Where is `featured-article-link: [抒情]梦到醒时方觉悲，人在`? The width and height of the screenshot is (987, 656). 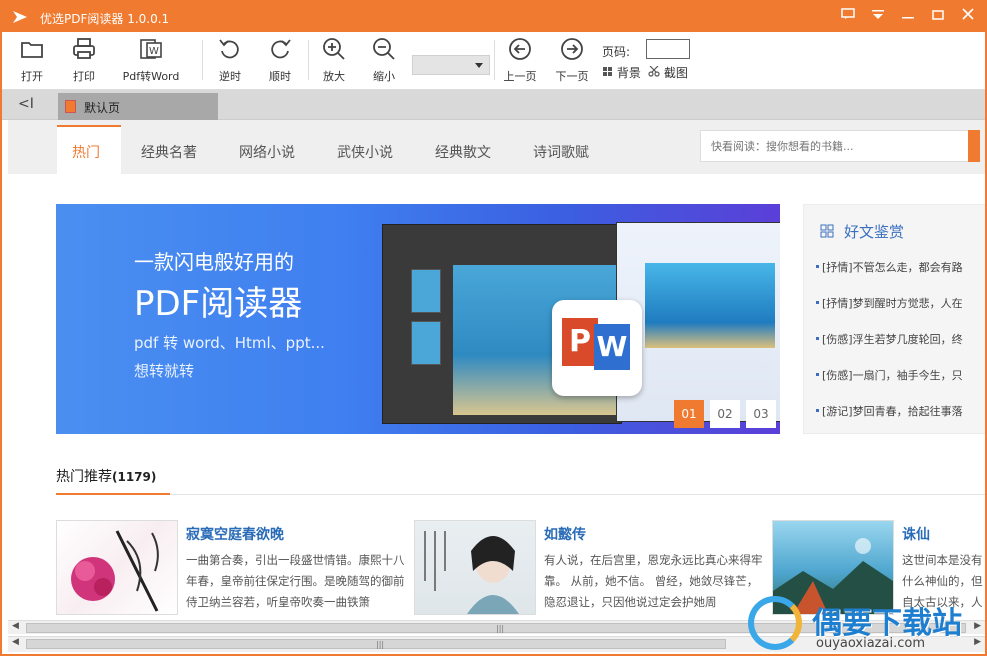 featured-article-link: [抒情]梦到醒时方觉悲，人在 is located at coordinates (889, 303).